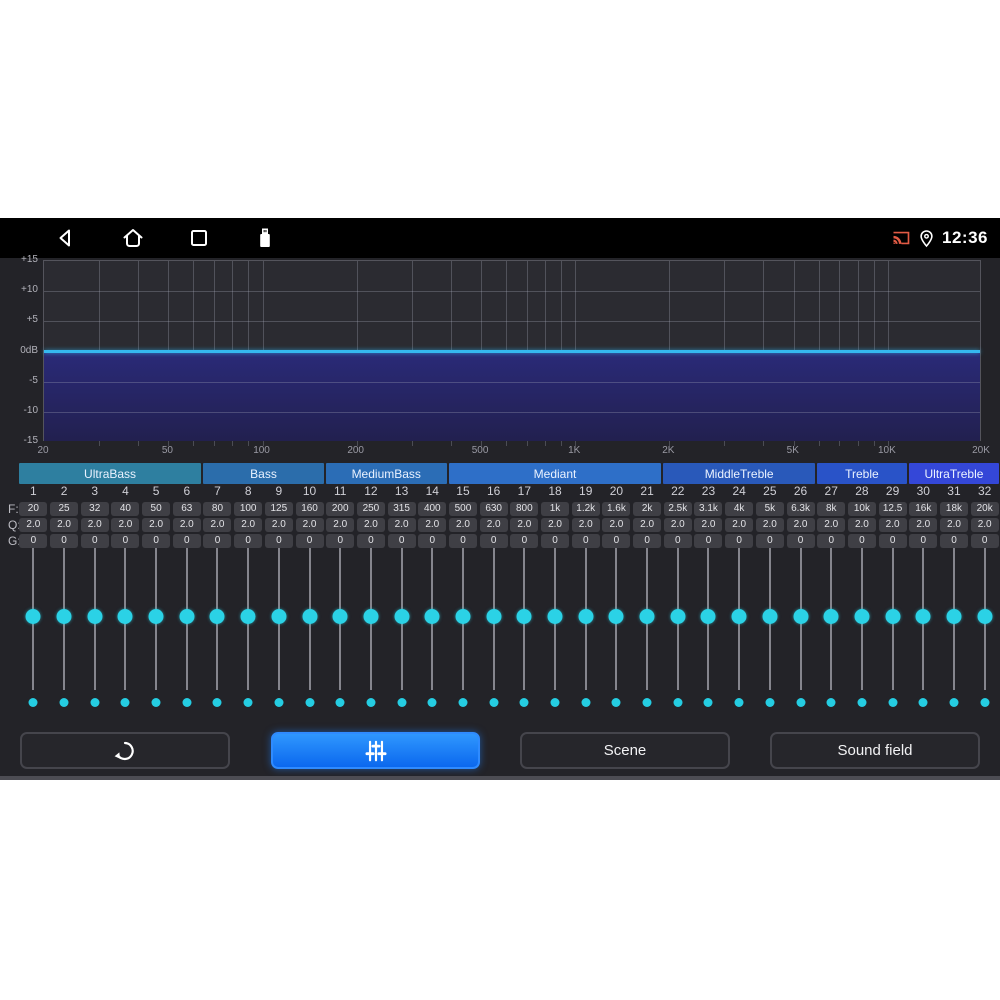 This screenshot has width=1000, height=1000. Describe the element at coordinates (375, 750) in the screenshot. I see `equalizer-button` at that location.